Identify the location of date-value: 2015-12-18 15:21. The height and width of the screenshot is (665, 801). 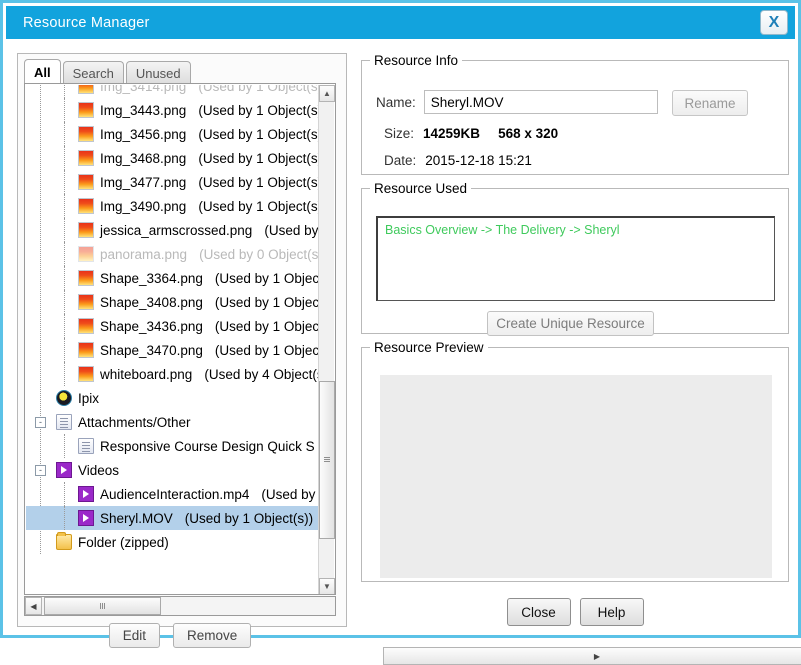
(478, 160).